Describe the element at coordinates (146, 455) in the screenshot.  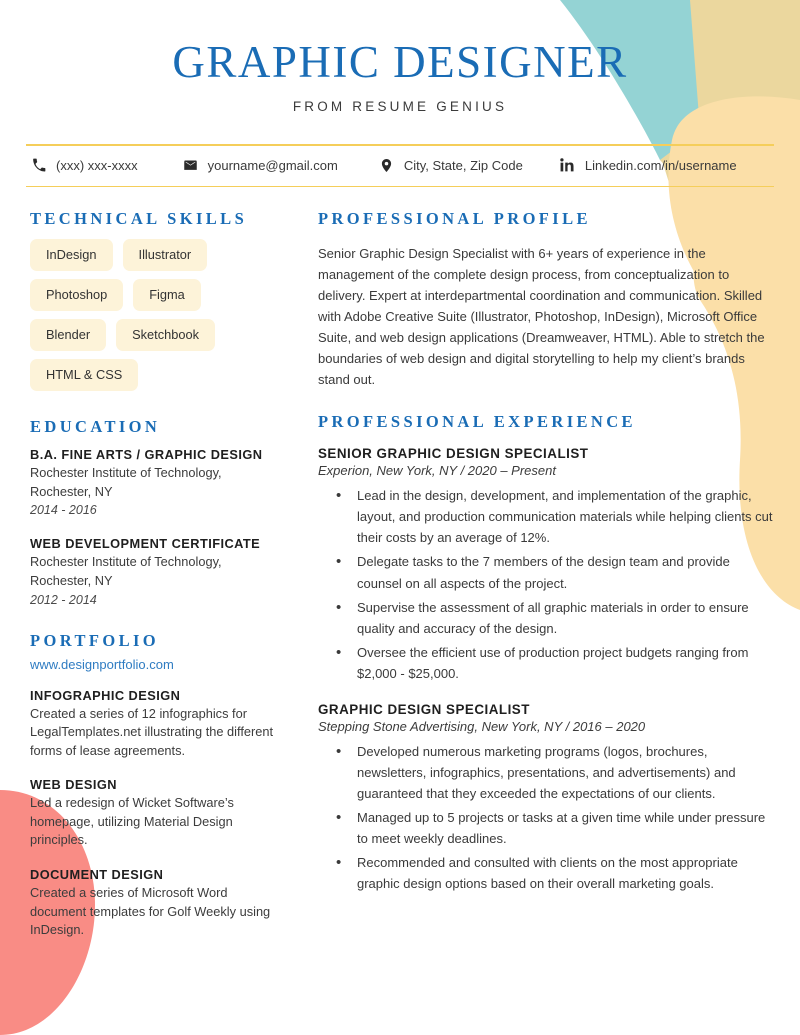
I see `education-degree: B.A. FINE ARTS / GRAPHIC DESIGN` at that location.